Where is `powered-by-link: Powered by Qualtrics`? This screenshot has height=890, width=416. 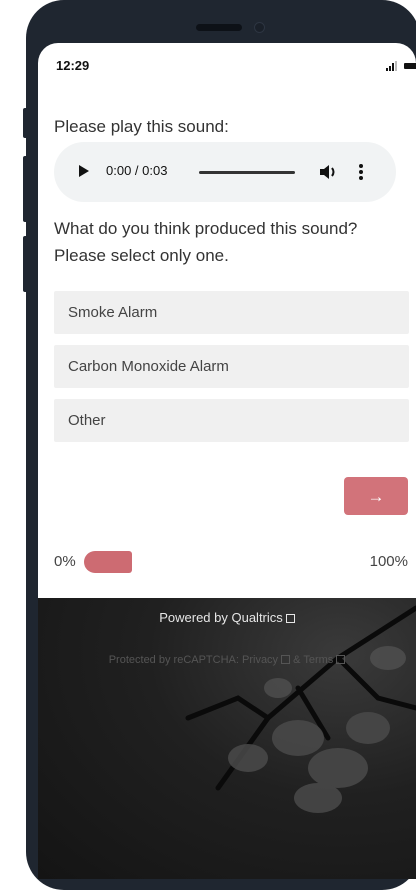
powered-by-link: Powered by Qualtrics is located at coordinates (227, 617).